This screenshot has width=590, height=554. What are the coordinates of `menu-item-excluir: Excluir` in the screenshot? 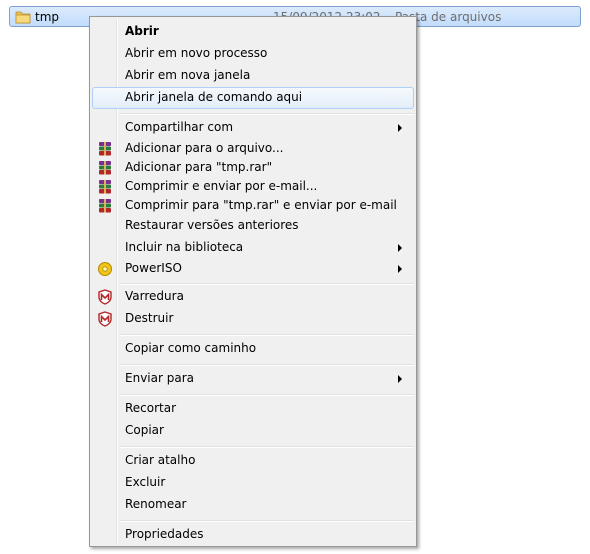 It's located at (253, 483).